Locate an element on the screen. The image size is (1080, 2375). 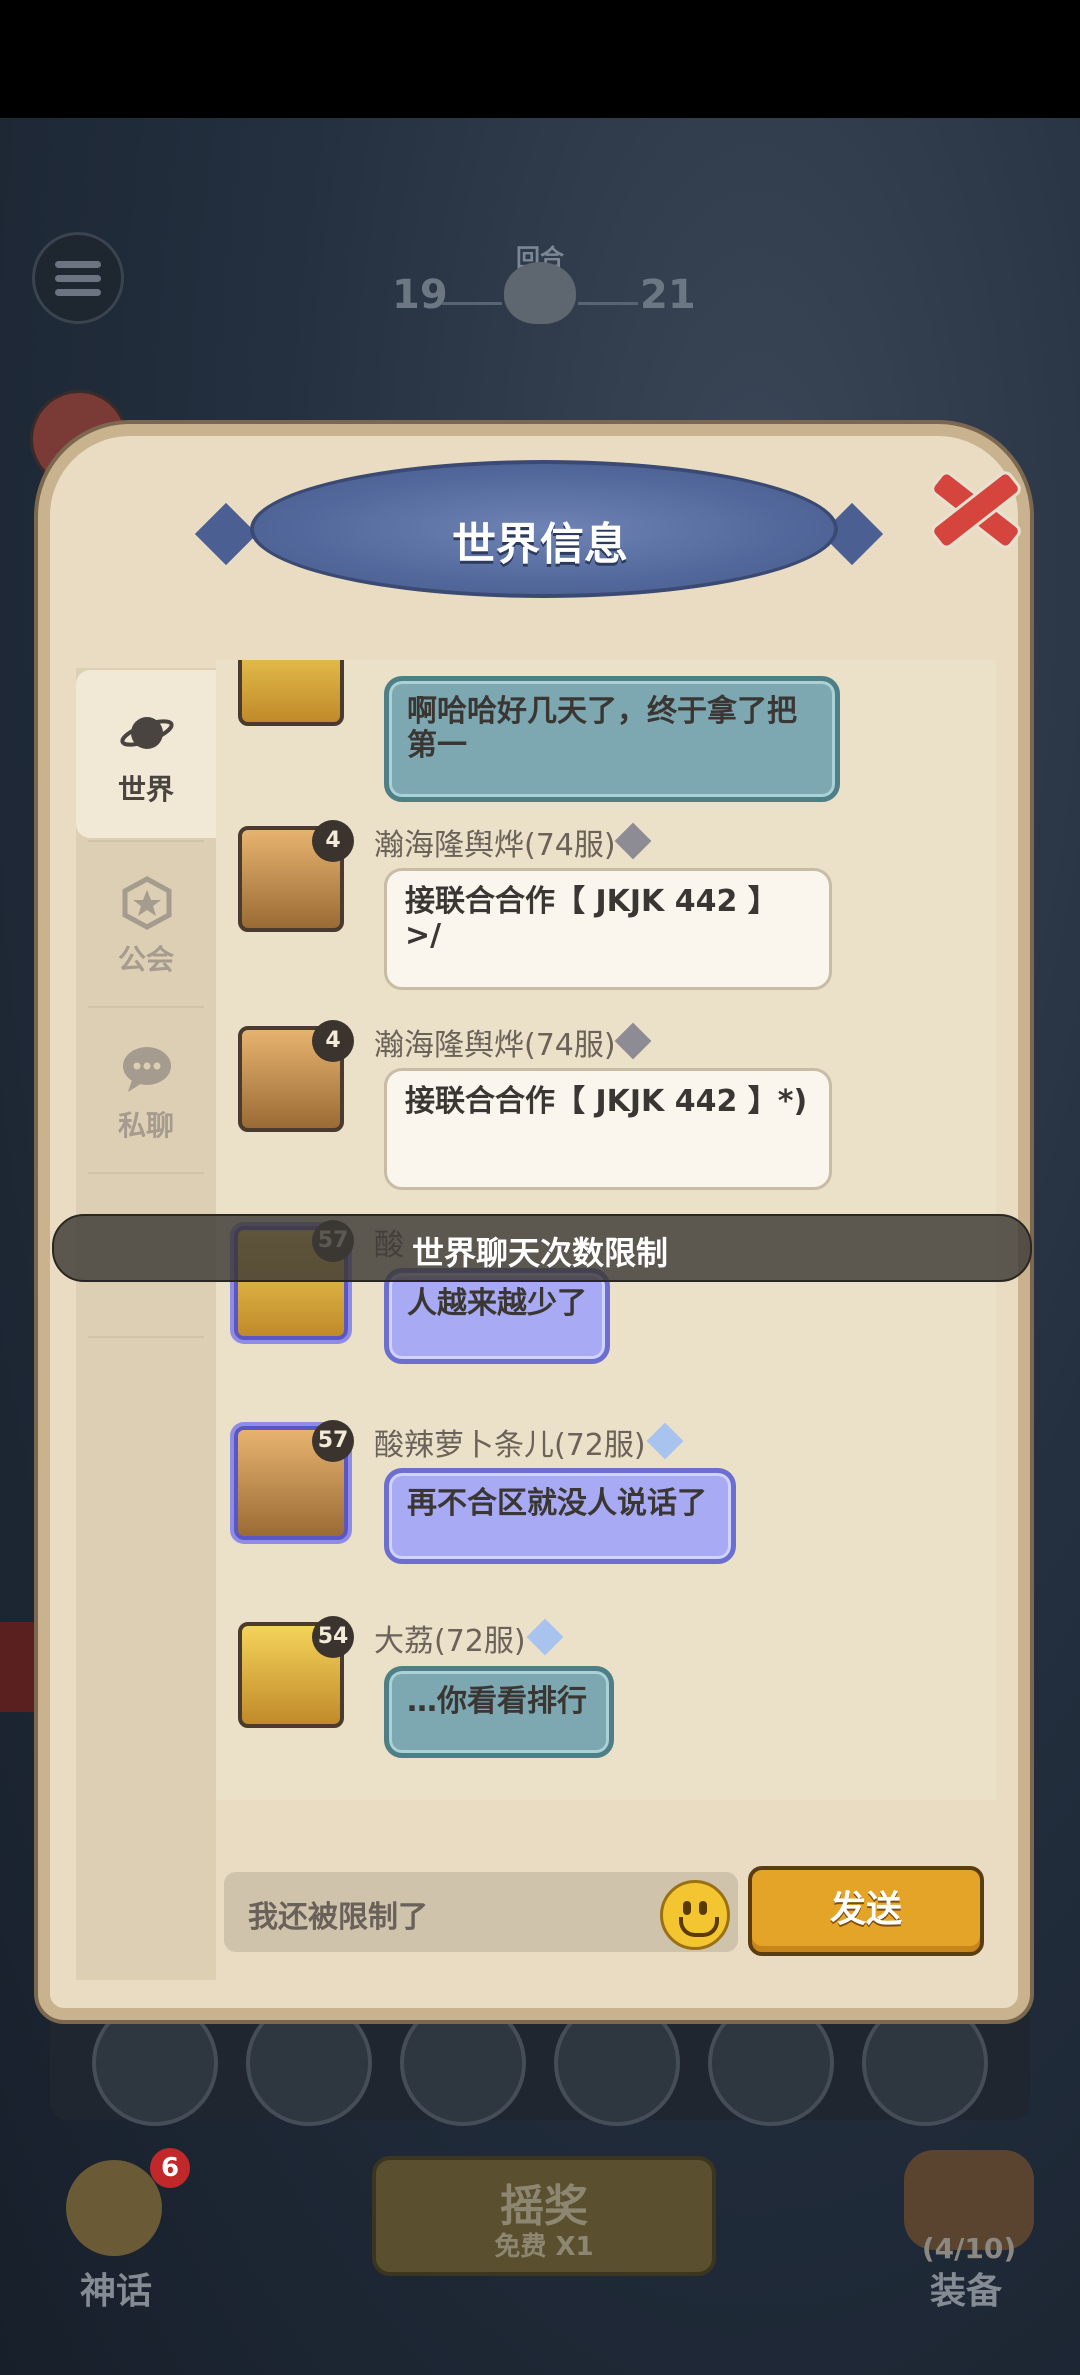
menu-button is located at coordinates (78, 278).